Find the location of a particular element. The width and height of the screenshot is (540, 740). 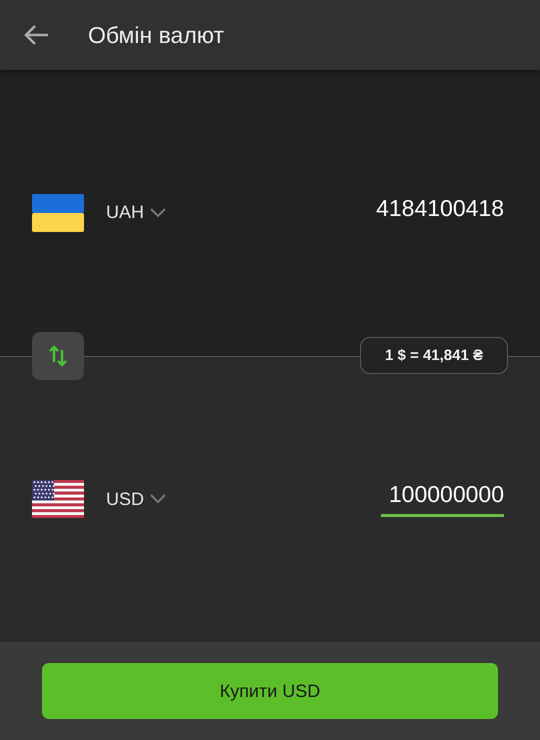

swap-button is located at coordinates (58, 356).